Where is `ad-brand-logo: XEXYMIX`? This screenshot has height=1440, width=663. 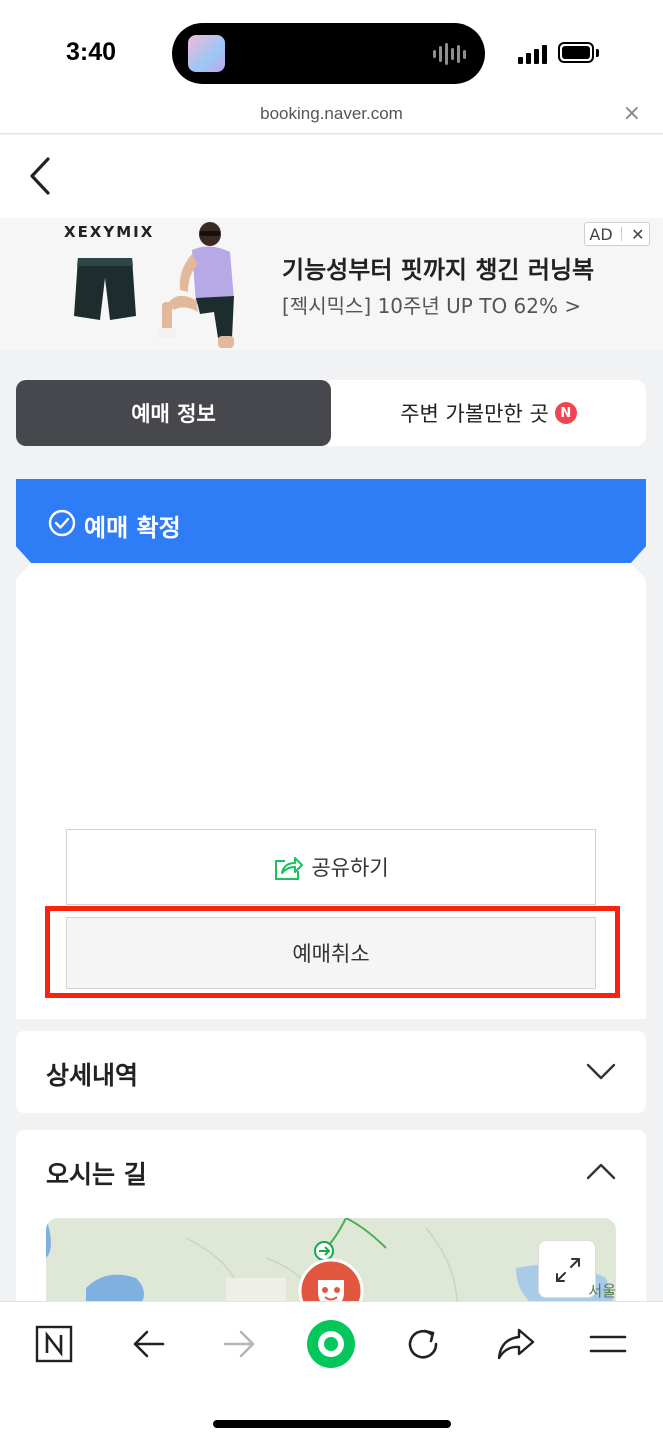
ad-brand-logo: XEXYMIX is located at coordinates (109, 232).